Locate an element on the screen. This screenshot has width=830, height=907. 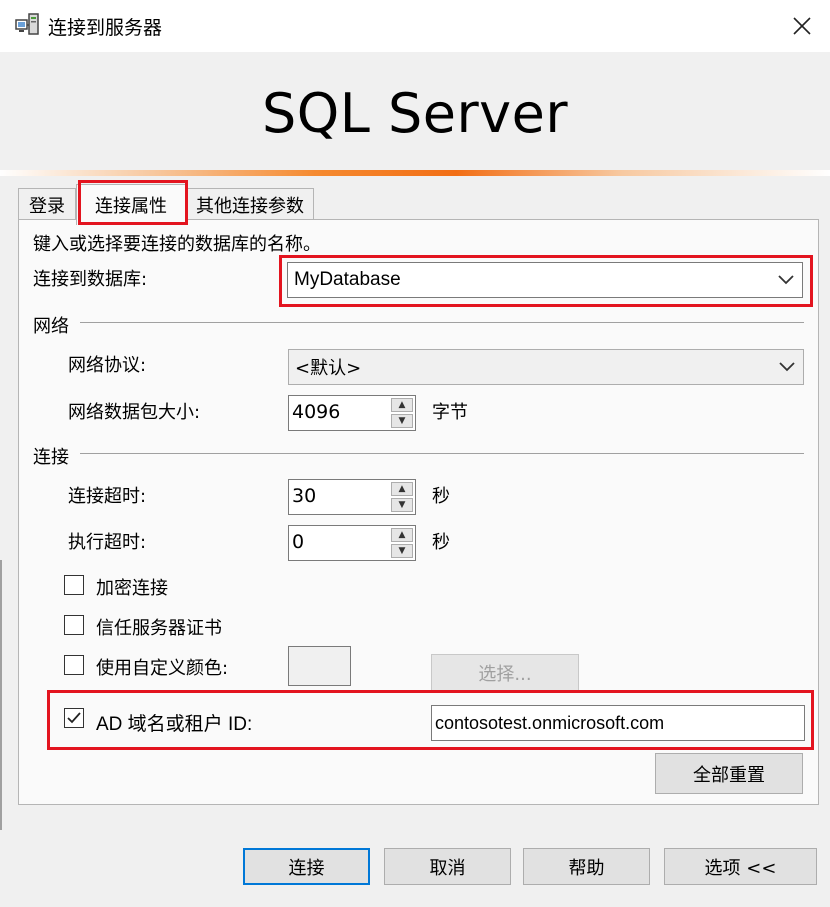
custom-color-checkbox is located at coordinates (74, 665).